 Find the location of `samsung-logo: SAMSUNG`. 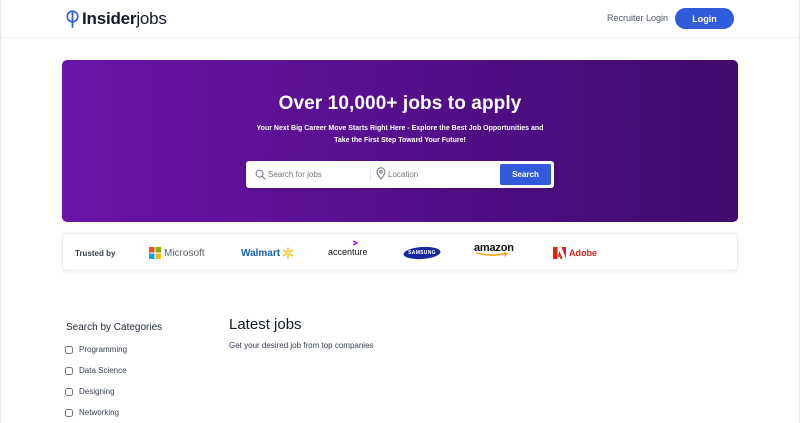

samsung-logo: SAMSUNG is located at coordinates (422, 253).